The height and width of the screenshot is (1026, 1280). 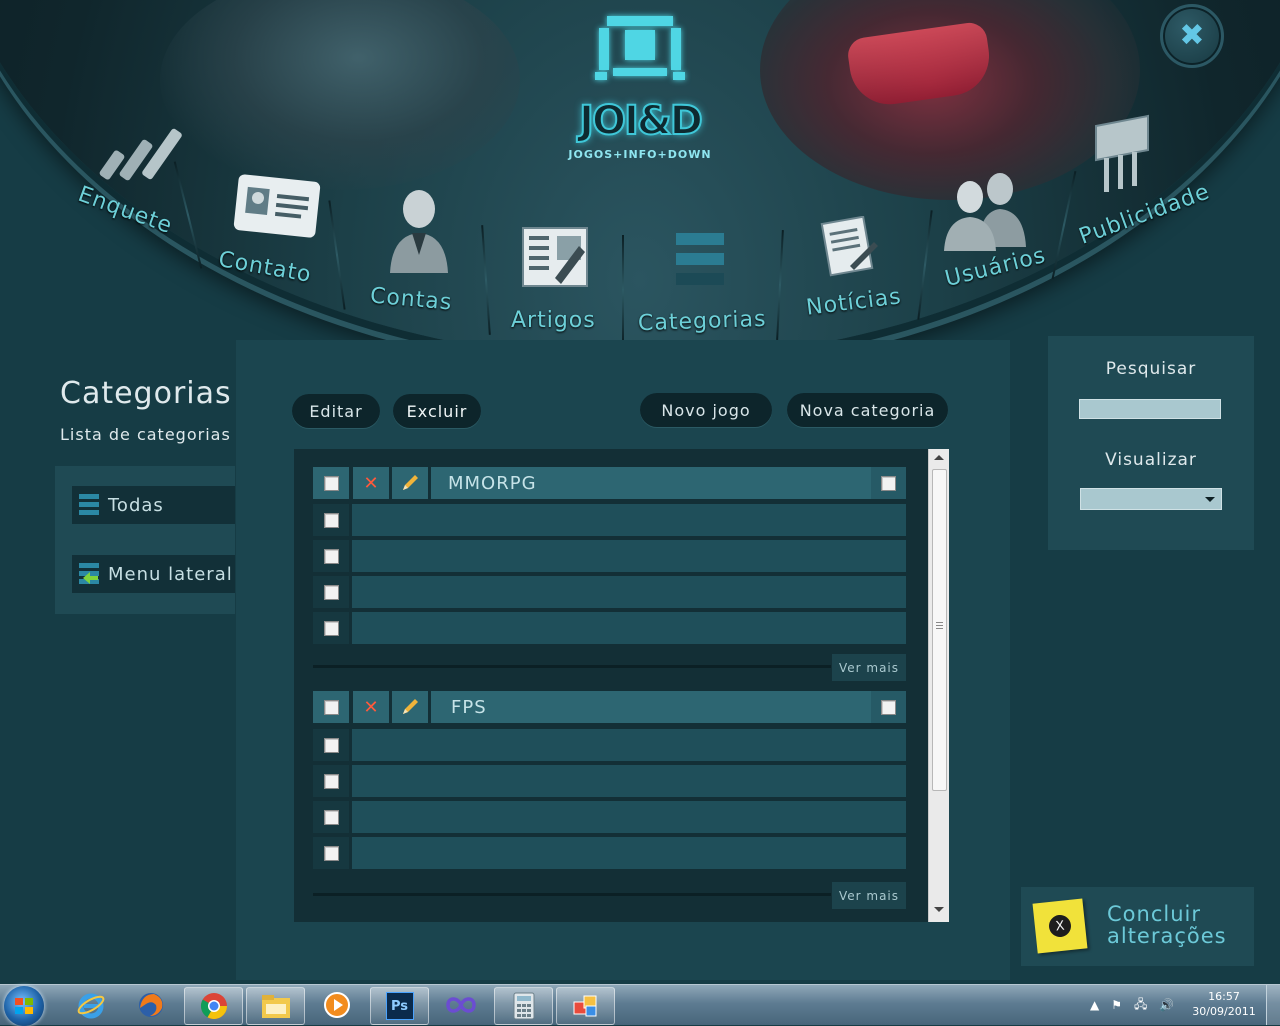 I want to click on search-input, so click(x=1150, y=409).